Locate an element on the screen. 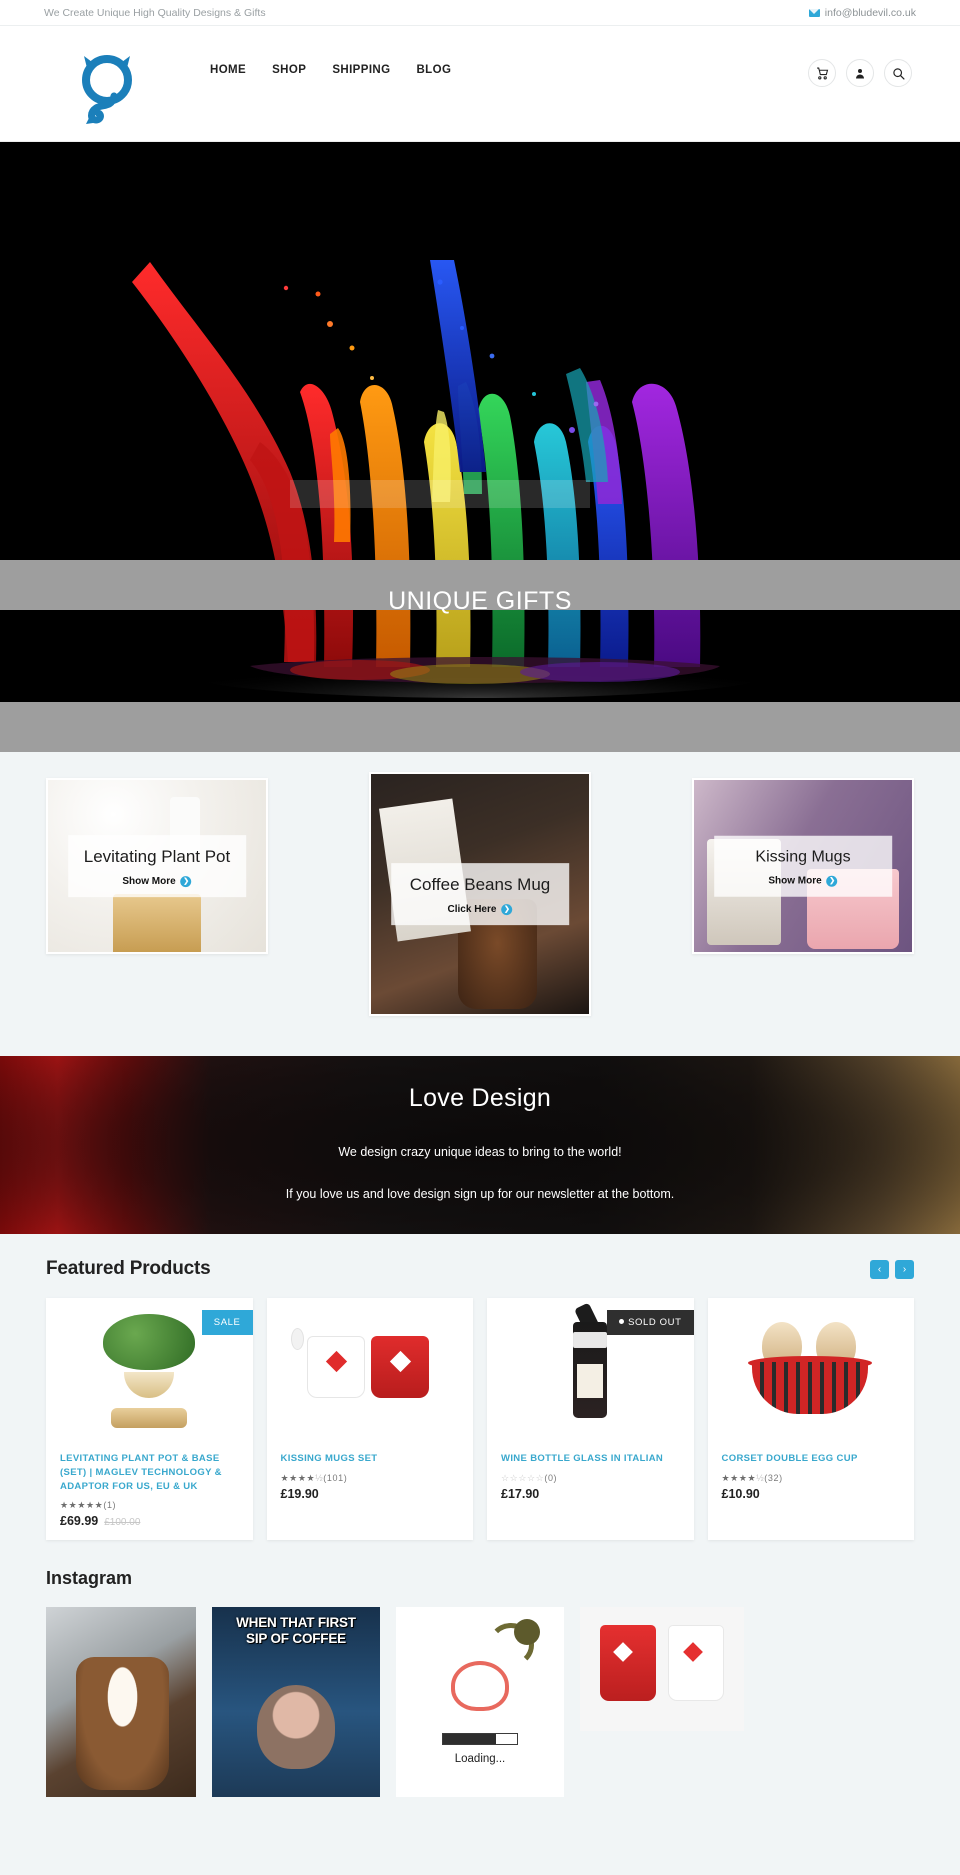 This screenshot has height=1875, width=960. brain-icon is located at coordinates (480, 1686).